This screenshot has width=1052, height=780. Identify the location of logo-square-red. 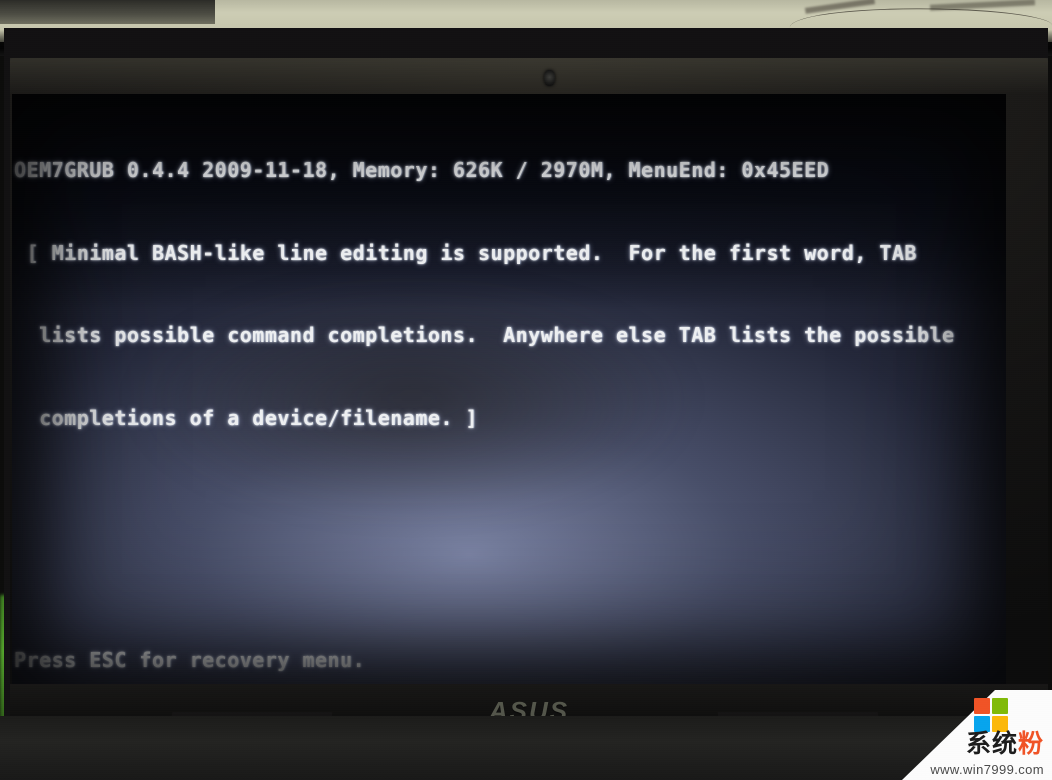
(982, 706).